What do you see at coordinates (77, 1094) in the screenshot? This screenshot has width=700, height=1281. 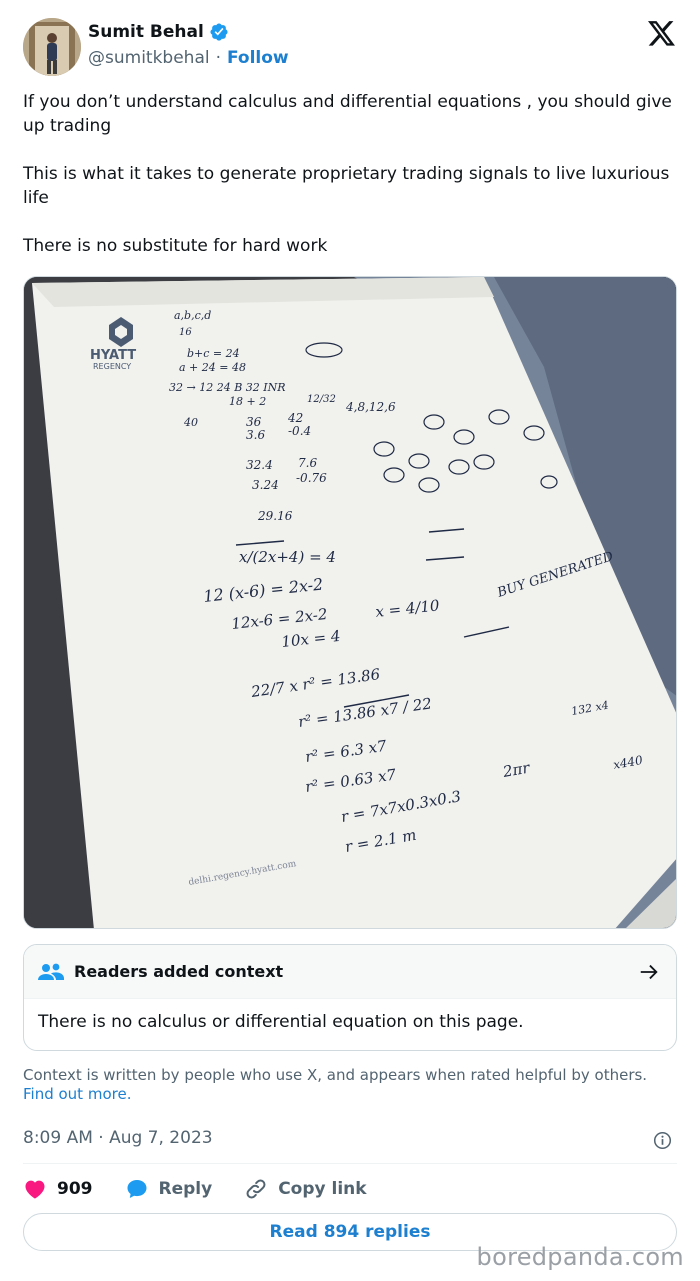 I see `find-out-more-link: Find out more.` at bounding box center [77, 1094].